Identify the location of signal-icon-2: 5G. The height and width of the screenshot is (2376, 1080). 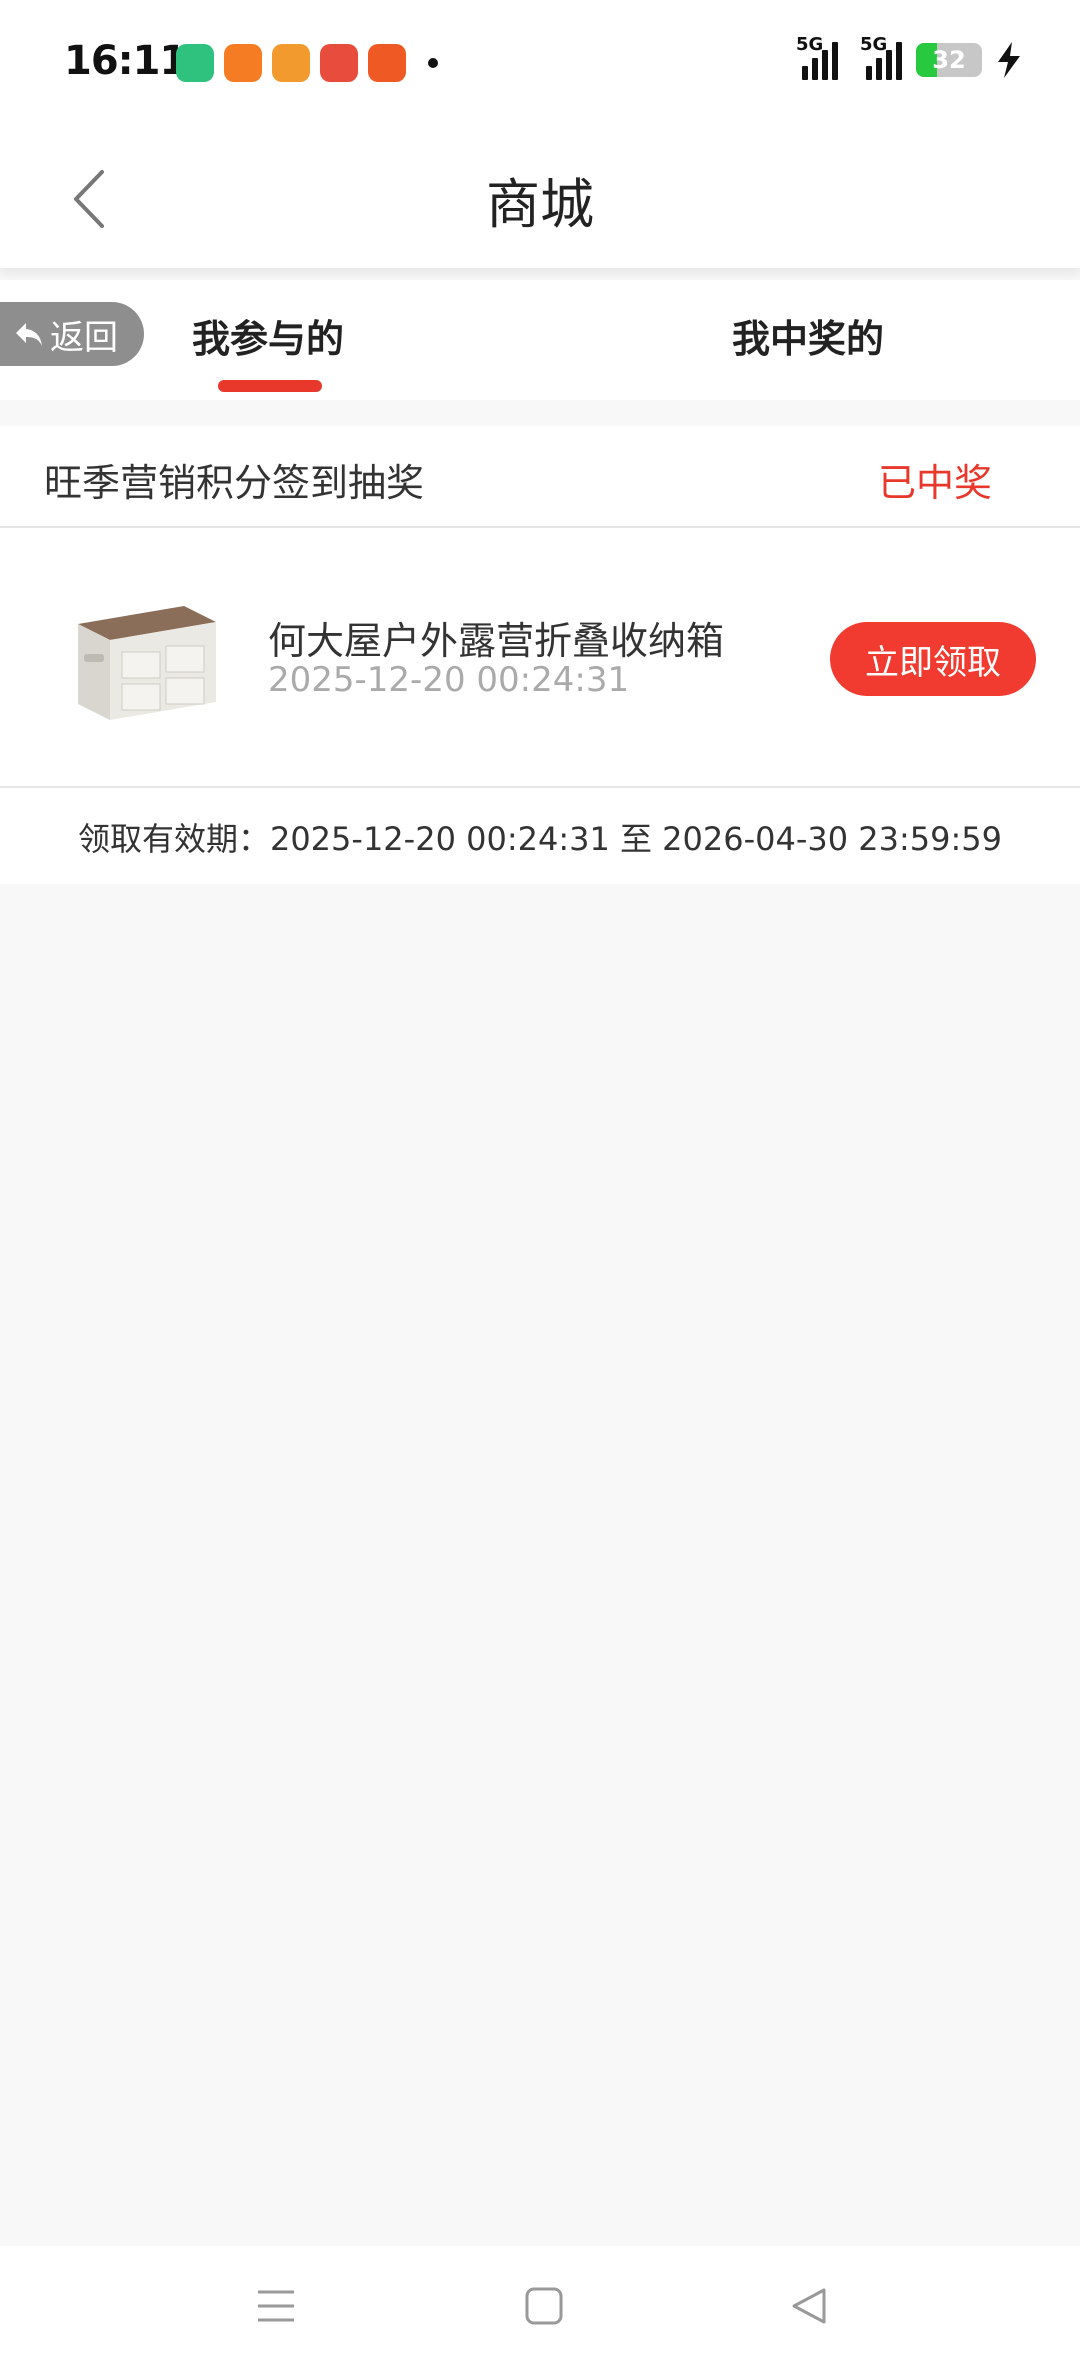
(881, 57).